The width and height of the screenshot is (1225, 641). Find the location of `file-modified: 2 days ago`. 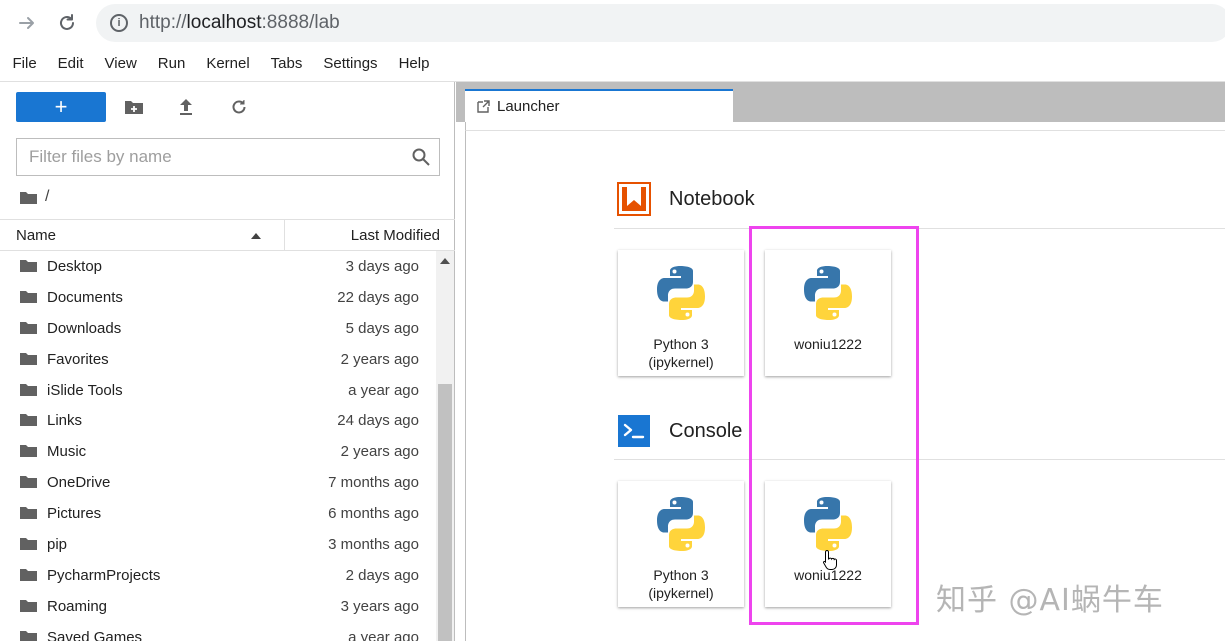

file-modified: 2 days ago is located at coordinates (382, 575).